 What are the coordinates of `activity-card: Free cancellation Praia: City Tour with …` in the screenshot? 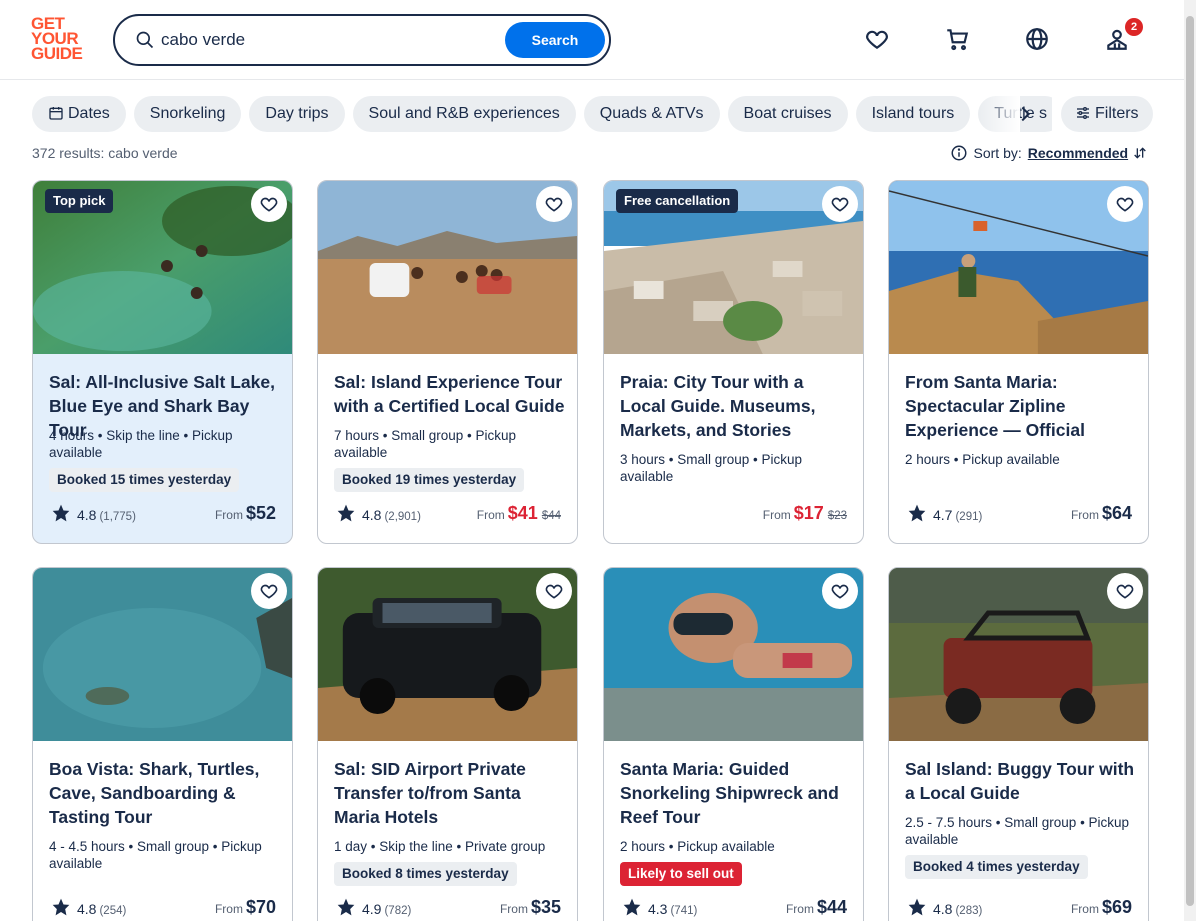 It's located at (733, 362).